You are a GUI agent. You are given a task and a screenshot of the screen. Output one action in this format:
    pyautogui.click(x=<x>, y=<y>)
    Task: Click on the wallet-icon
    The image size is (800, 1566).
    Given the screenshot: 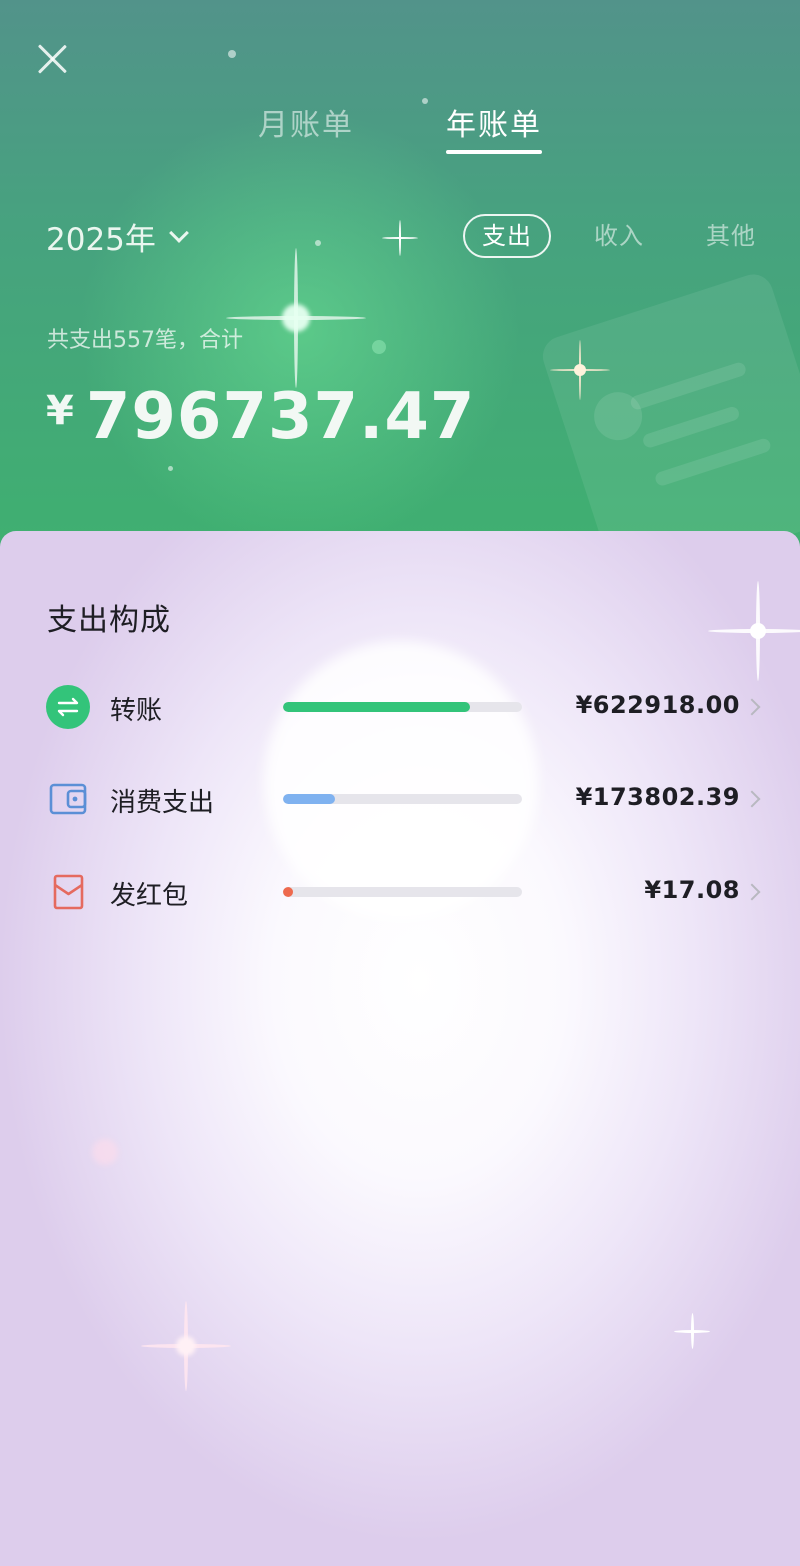 What is the action you would take?
    pyautogui.click(x=68, y=799)
    